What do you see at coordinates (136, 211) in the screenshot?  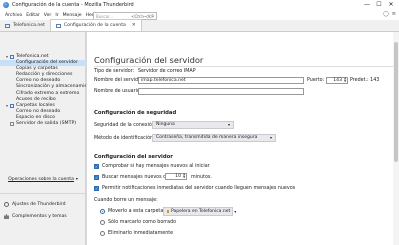 I see `move-to-label: Moverlo a esta carpeta:` at bounding box center [136, 211].